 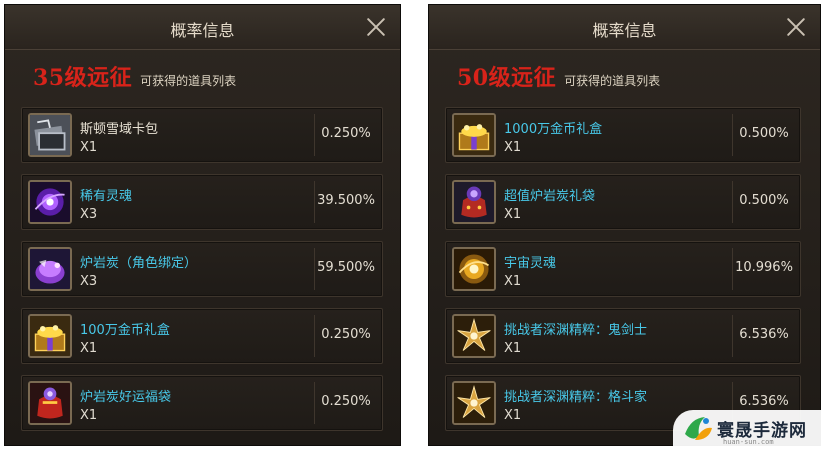 What do you see at coordinates (50, 202) in the screenshot?
I see `purple-soul-icon` at bounding box center [50, 202].